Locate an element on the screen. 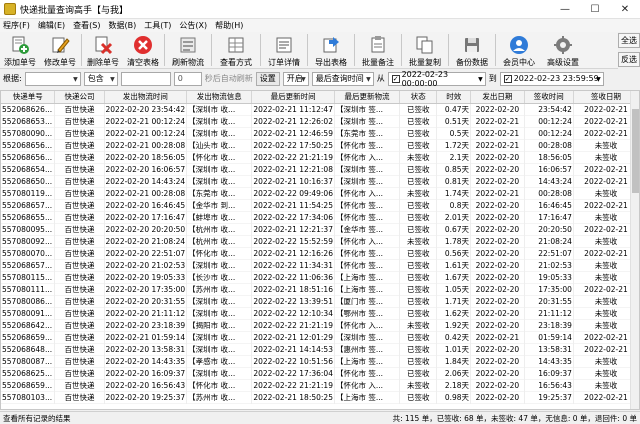 The width and height of the screenshot is (640, 424). close-button: ✕ is located at coordinates (625, 9).